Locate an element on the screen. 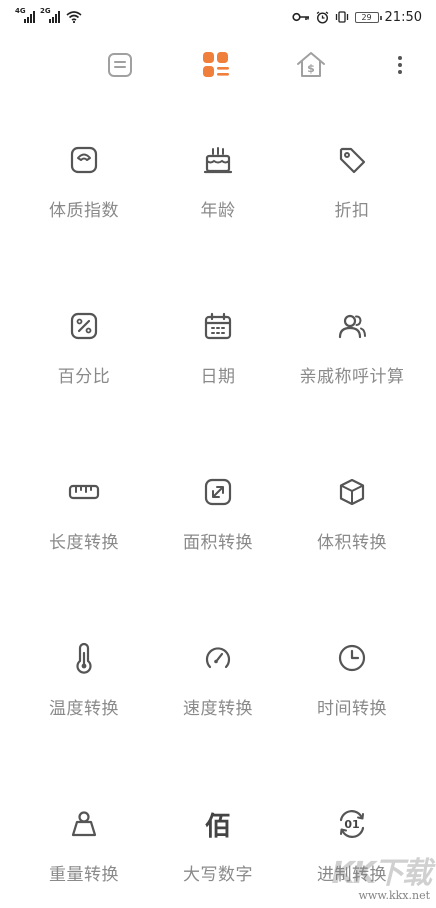  tool-label: 长度转换 is located at coordinates (84, 543).